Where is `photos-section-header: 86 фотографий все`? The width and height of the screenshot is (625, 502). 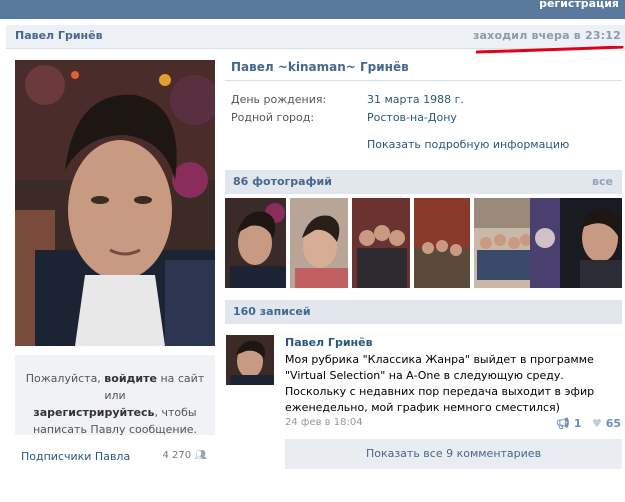 photos-section-header: 86 фотографий все is located at coordinates (423, 182).